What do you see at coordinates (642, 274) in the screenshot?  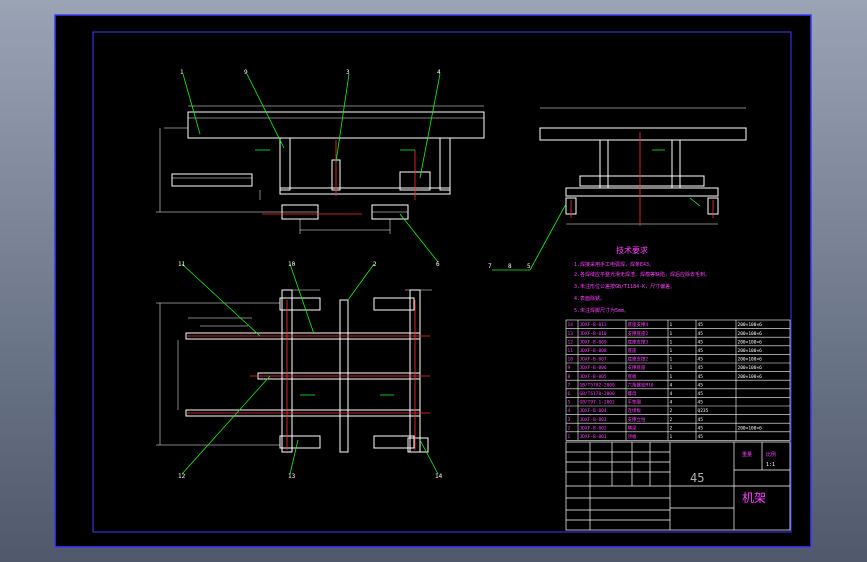 I see `note-2: 2.各焊缝应平整光滑无焊渣、焊瘤等缺陷，焊后应除去毛刺。` at bounding box center [642, 274].